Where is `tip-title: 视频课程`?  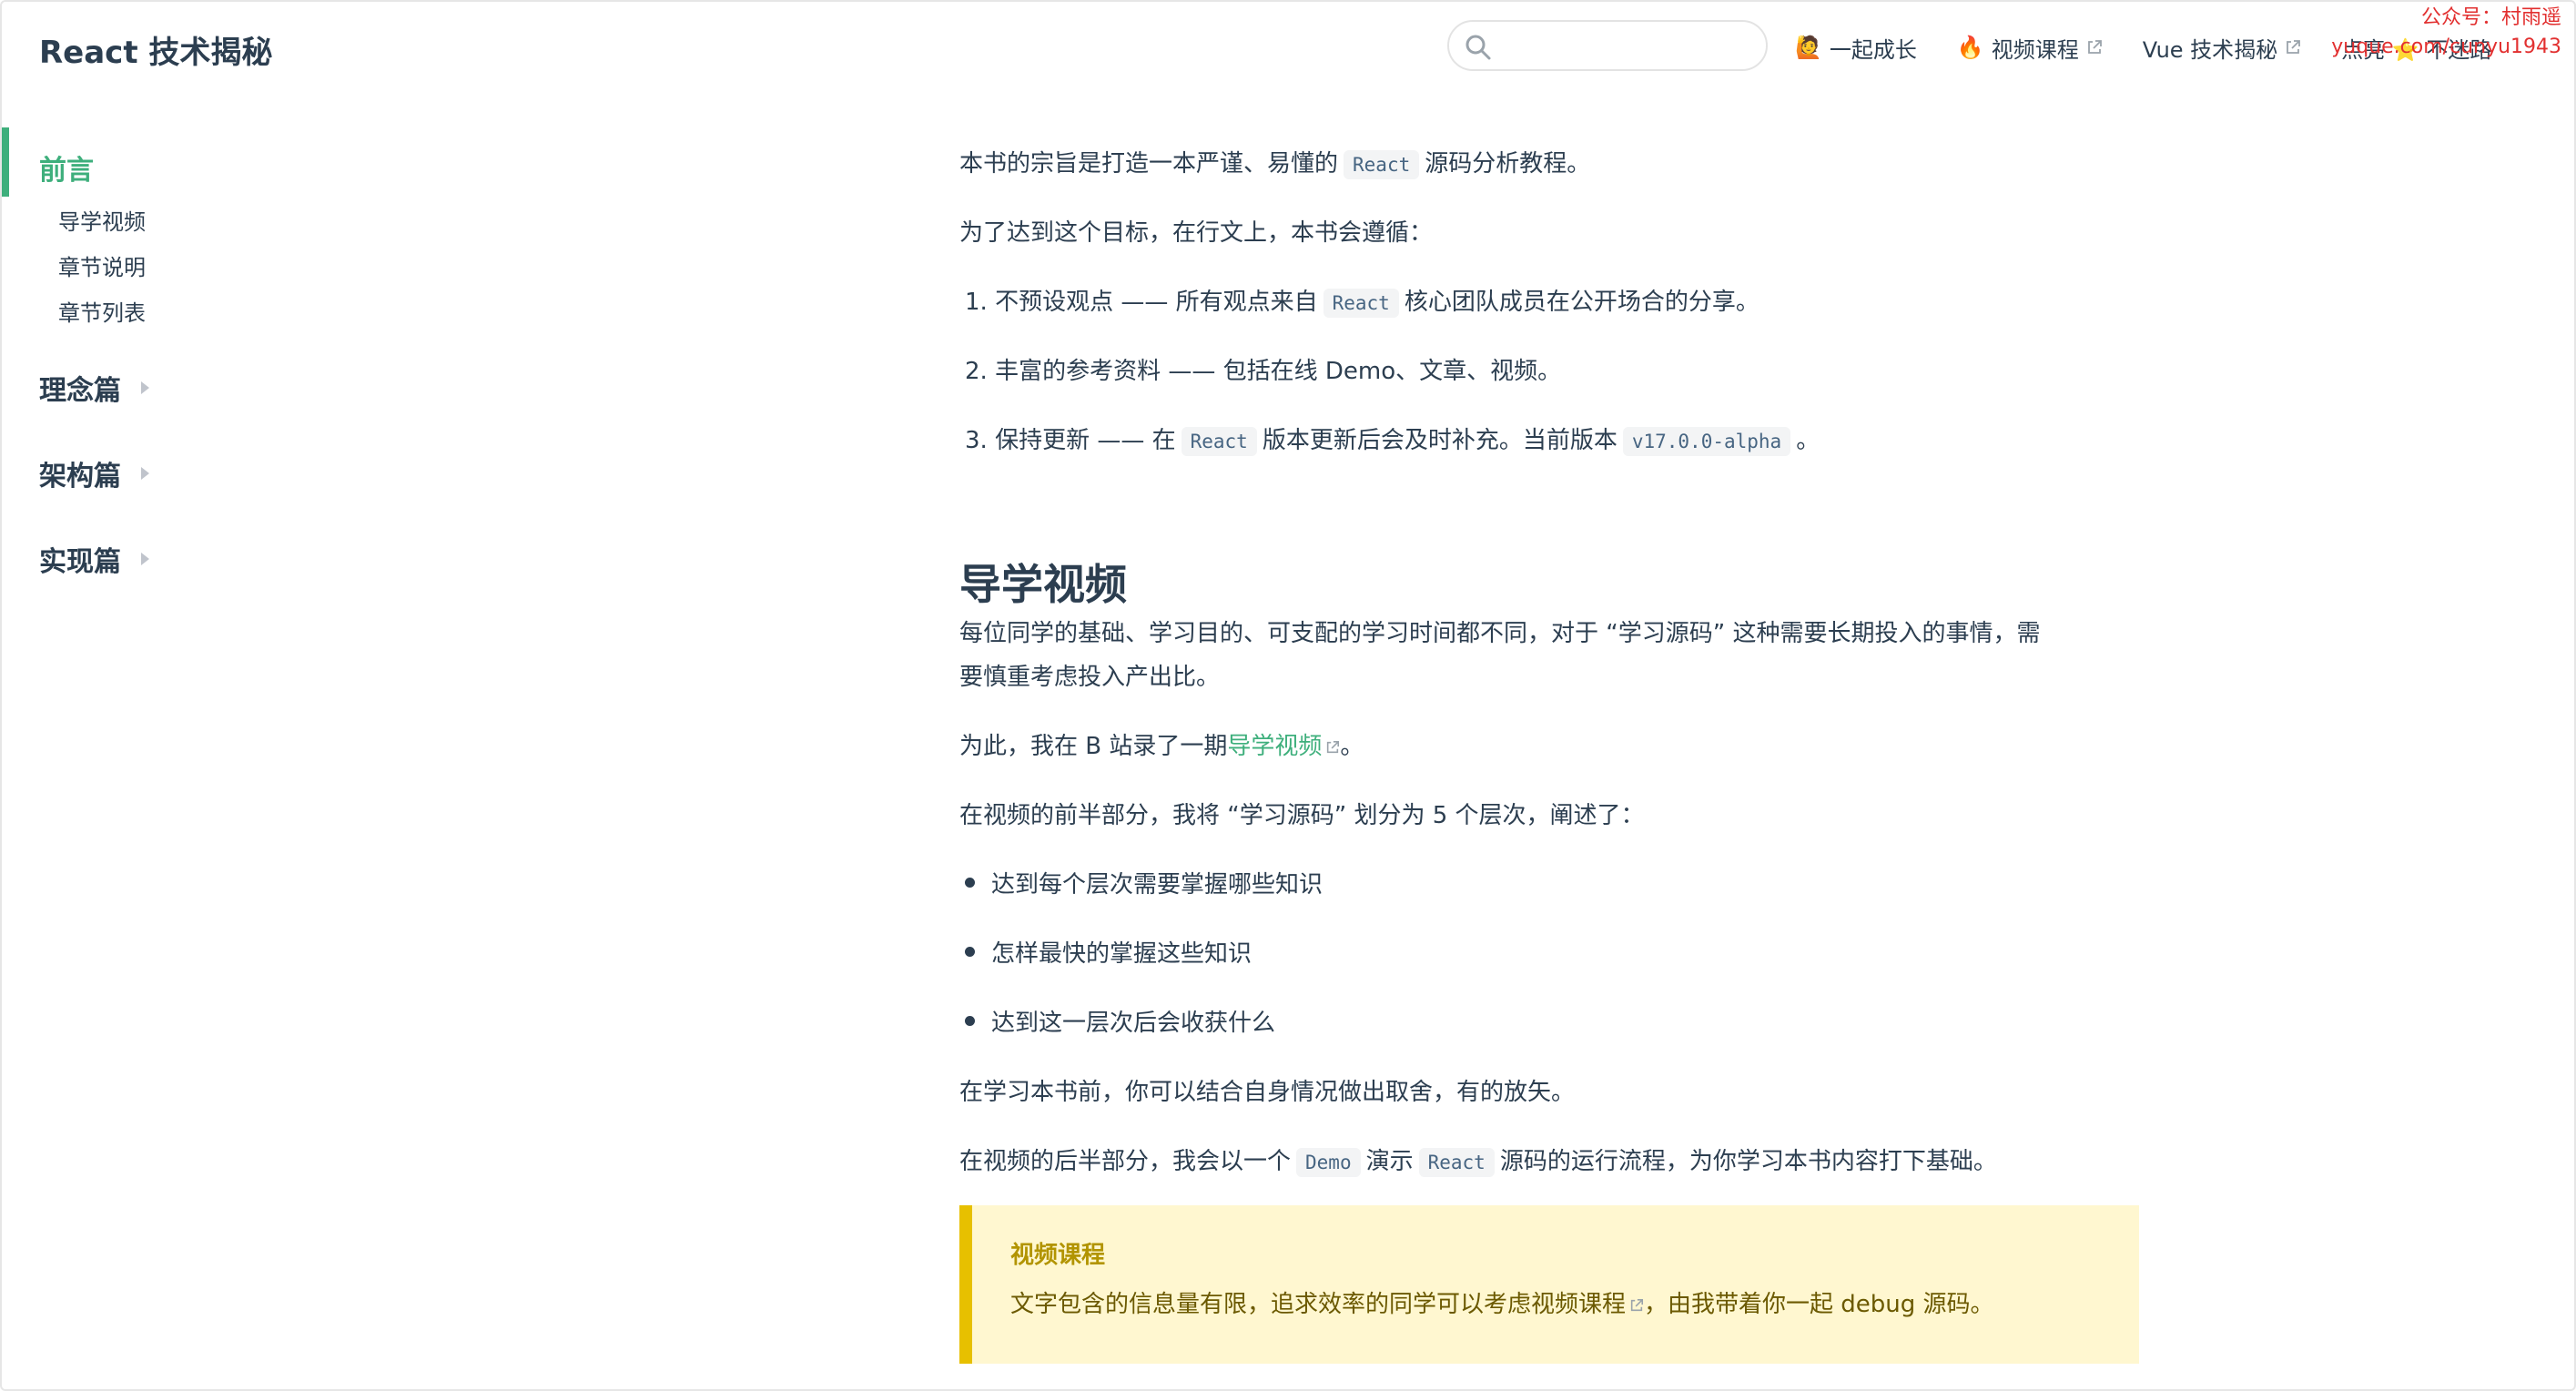
tip-title: 视频课程 is located at coordinates (1058, 1256).